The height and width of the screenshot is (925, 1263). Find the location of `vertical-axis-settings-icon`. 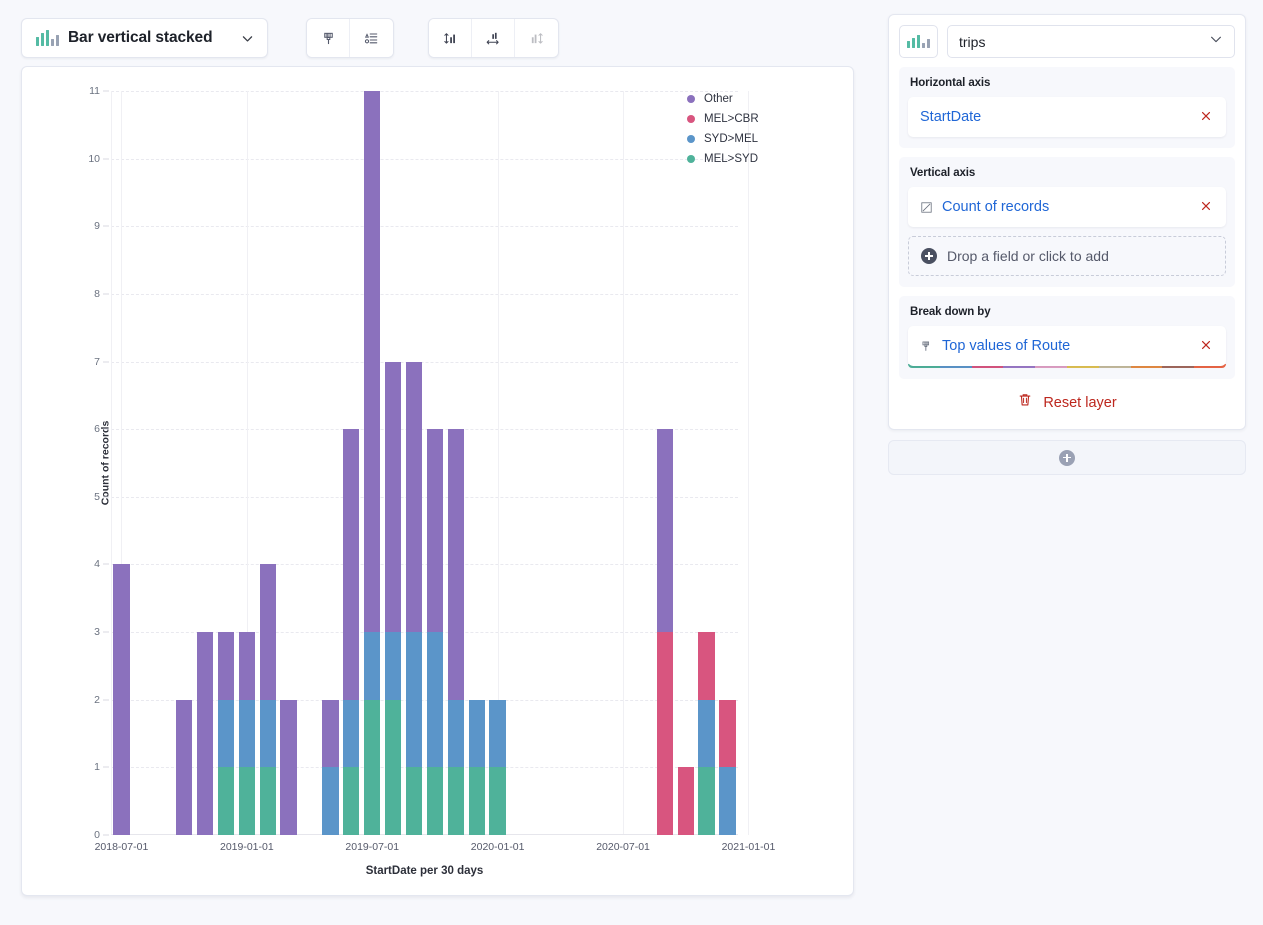

vertical-axis-settings-icon is located at coordinates (450, 38).